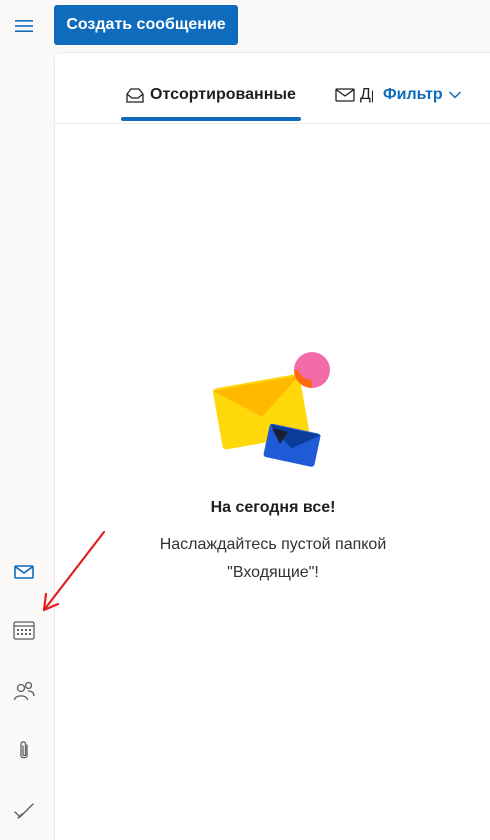 The image size is (490, 840). I want to click on mail-icon, so click(345, 95).